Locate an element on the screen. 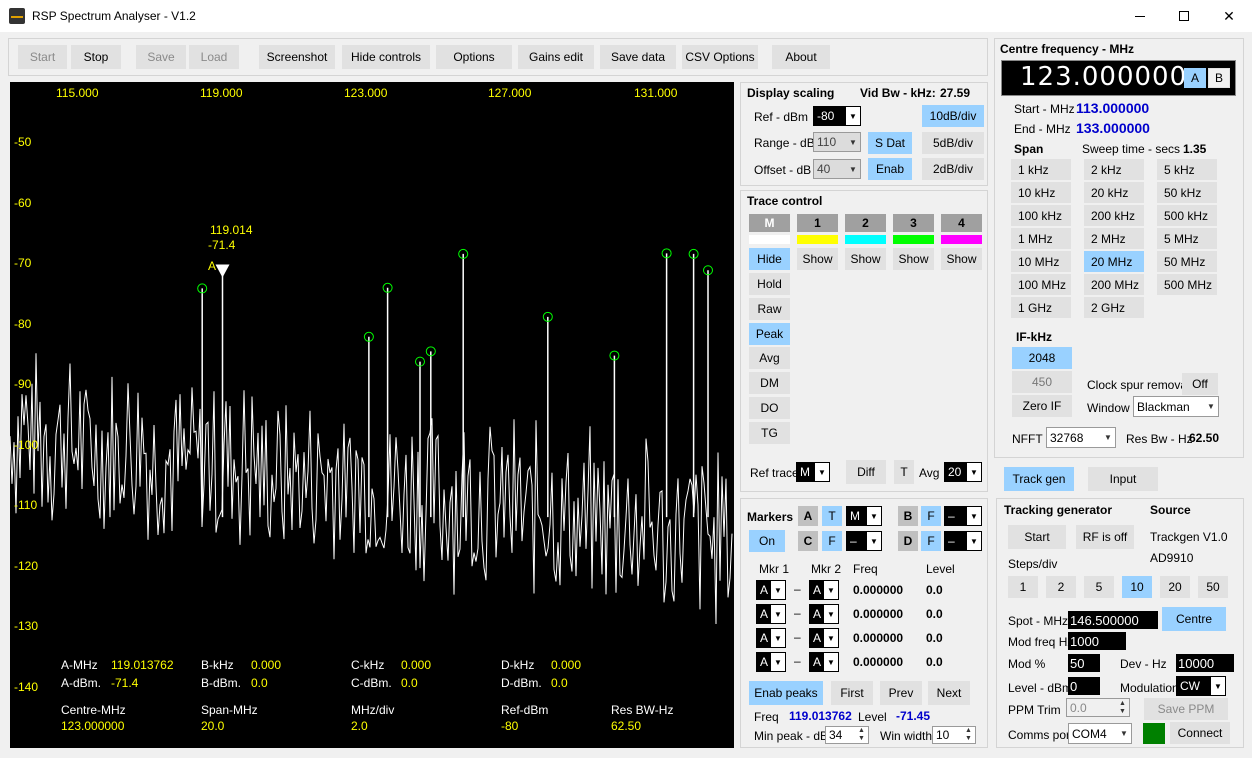  first-button: First is located at coordinates (852, 693).